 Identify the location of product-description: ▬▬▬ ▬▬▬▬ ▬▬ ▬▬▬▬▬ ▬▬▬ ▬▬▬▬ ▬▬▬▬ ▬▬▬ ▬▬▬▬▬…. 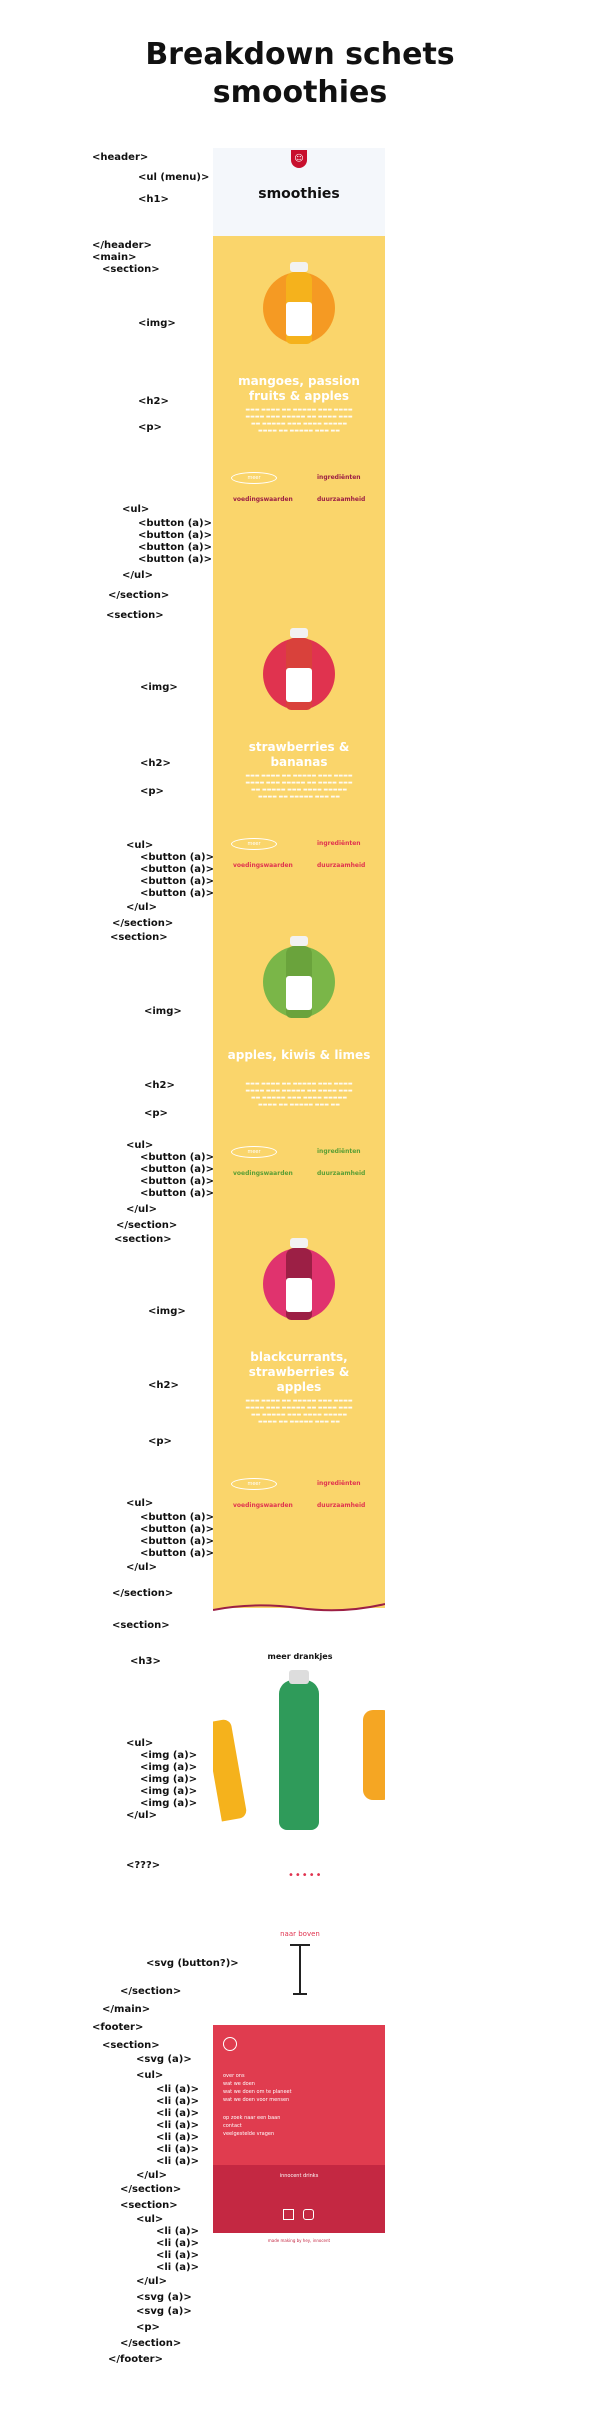
(299, 420).